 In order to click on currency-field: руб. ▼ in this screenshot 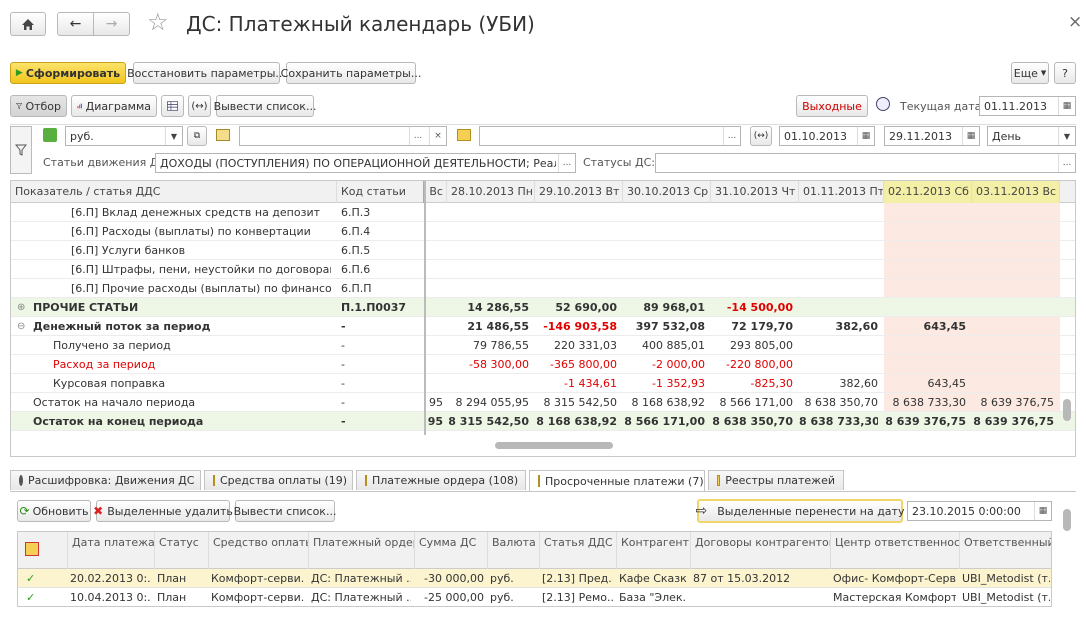, I will do `click(124, 136)`.